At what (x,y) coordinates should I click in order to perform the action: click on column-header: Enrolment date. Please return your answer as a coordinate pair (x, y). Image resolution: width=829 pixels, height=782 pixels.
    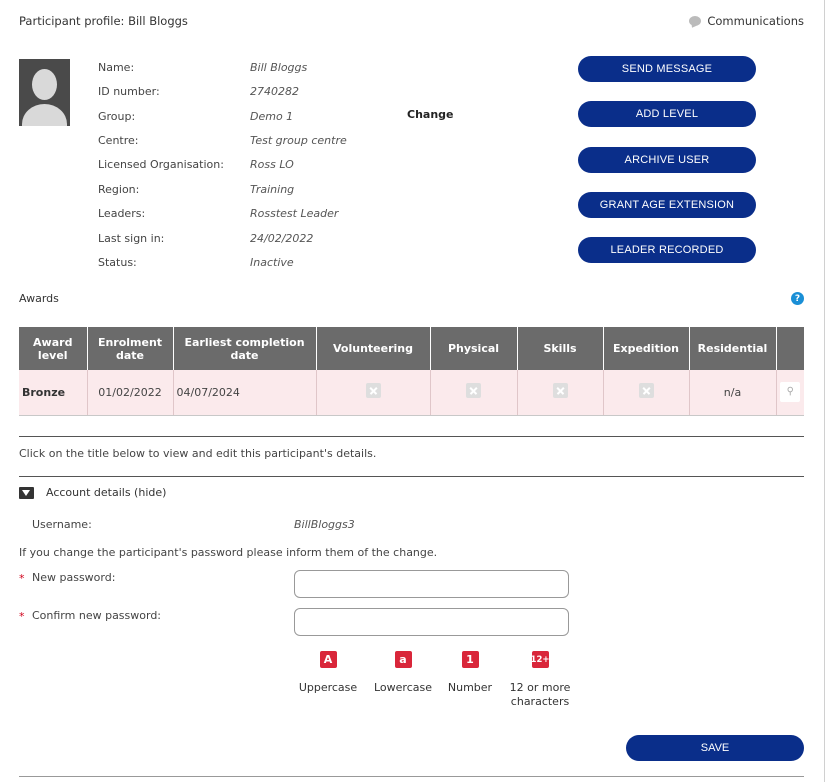
    Looking at the image, I should click on (130, 348).